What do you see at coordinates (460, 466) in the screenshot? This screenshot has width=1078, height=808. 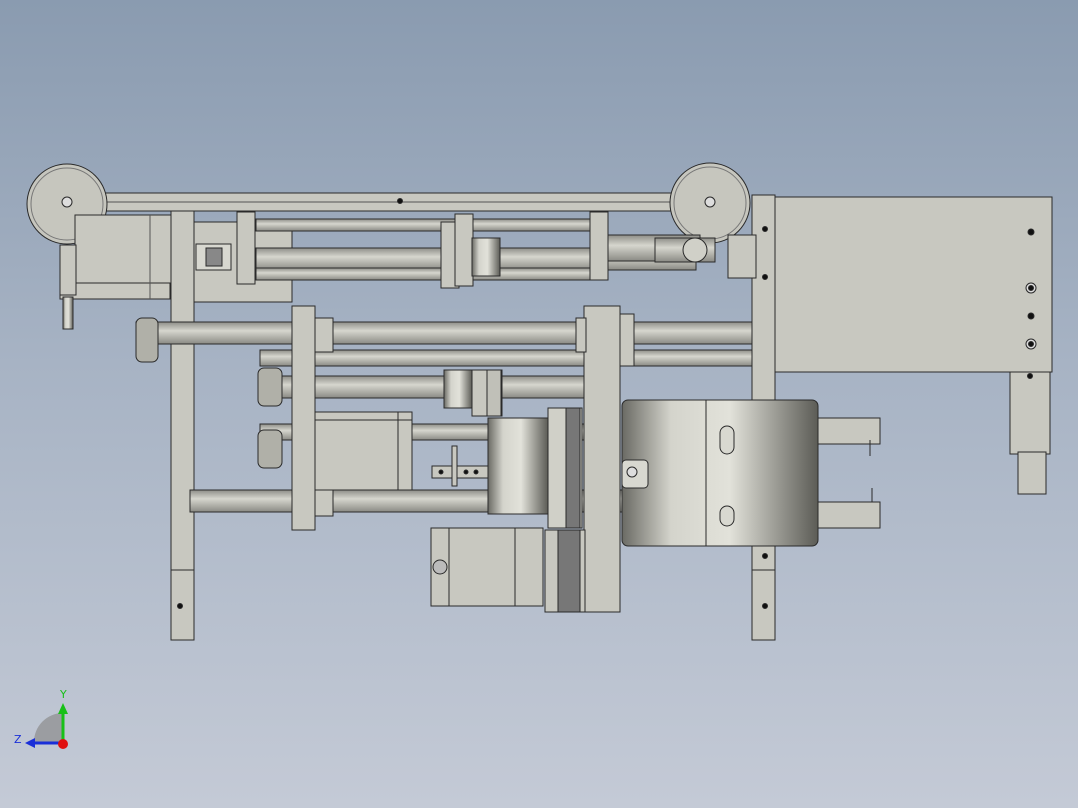 I see `mounting-bracket` at bounding box center [460, 466].